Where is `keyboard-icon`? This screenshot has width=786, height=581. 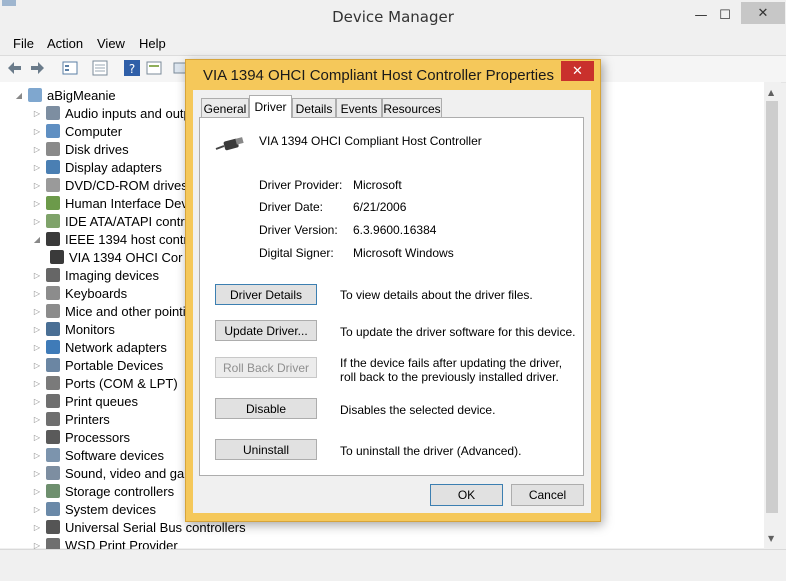 keyboard-icon is located at coordinates (53, 293).